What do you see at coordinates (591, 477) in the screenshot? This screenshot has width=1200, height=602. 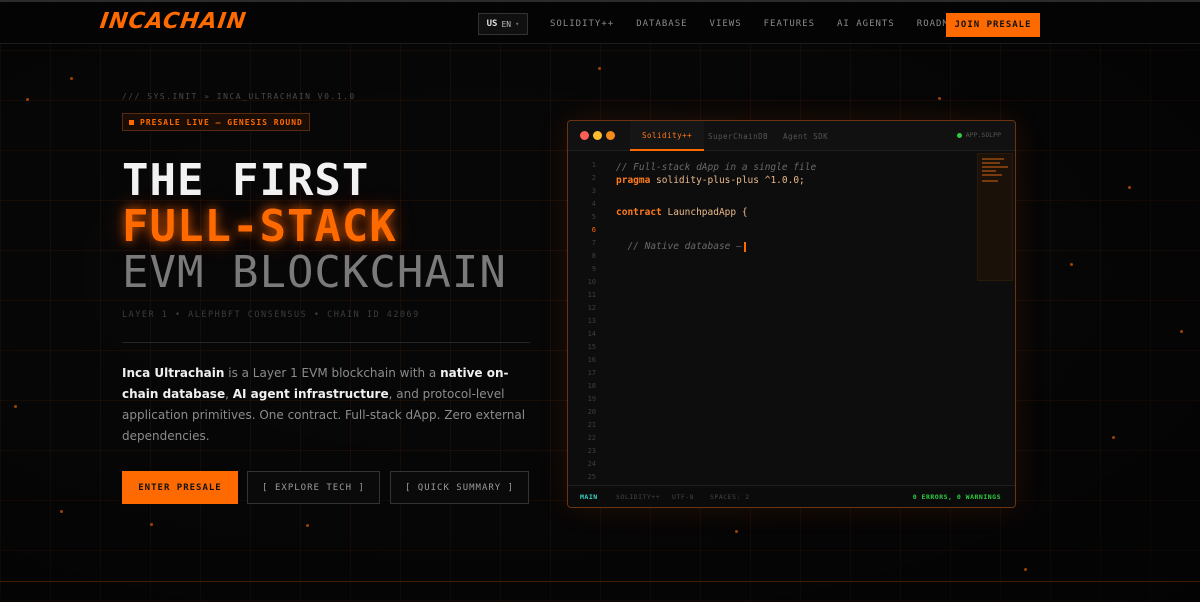 I see `line-number: 25` at bounding box center [591, 477].